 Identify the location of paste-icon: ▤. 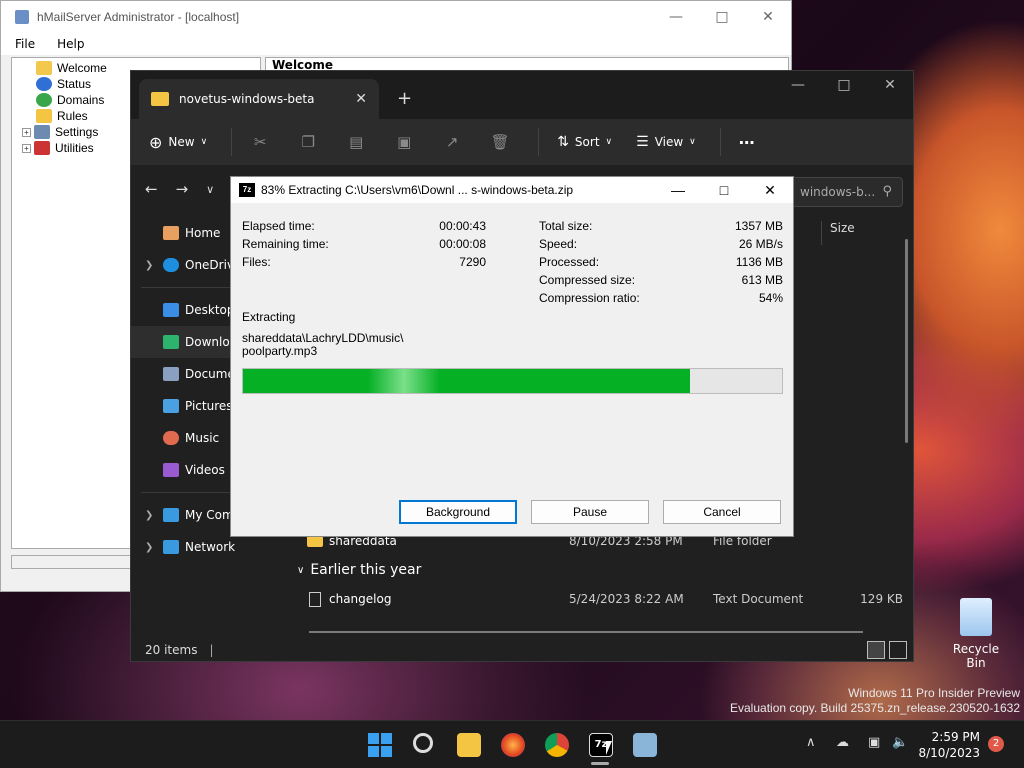
(356, 142).